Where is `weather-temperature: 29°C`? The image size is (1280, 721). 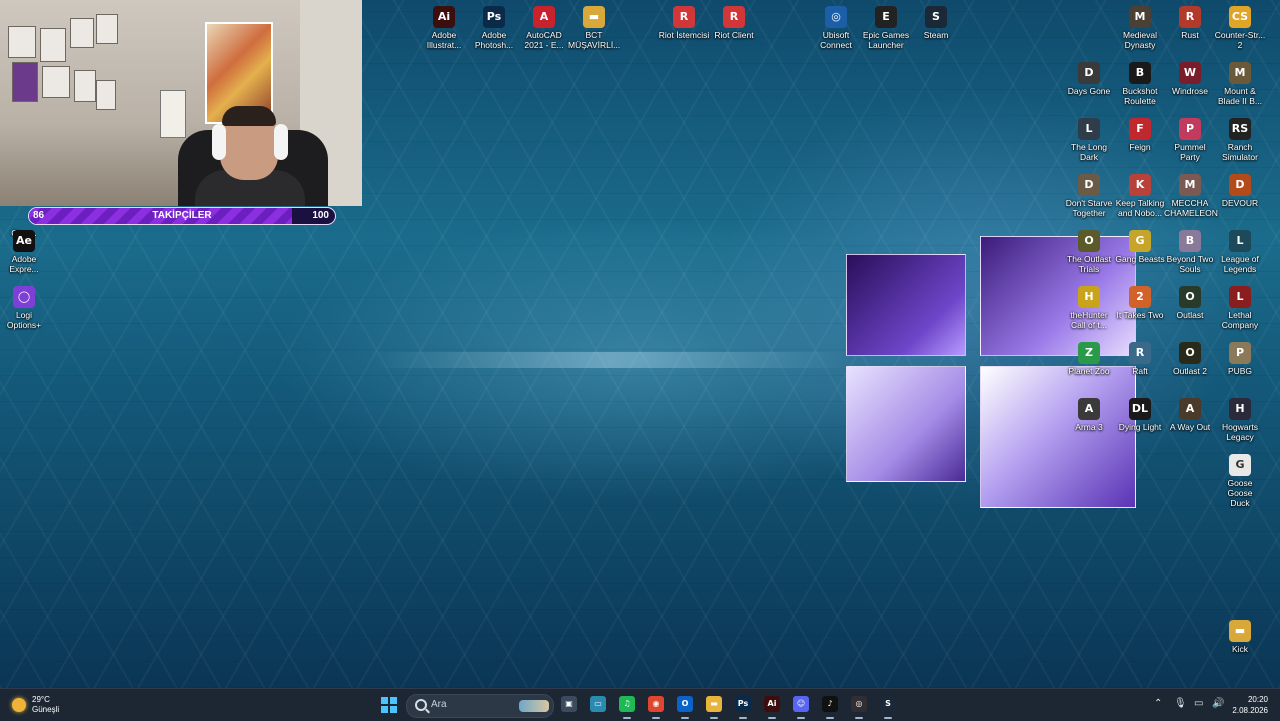 weather-temperature: 29°C is located at coordinates (41, 699).